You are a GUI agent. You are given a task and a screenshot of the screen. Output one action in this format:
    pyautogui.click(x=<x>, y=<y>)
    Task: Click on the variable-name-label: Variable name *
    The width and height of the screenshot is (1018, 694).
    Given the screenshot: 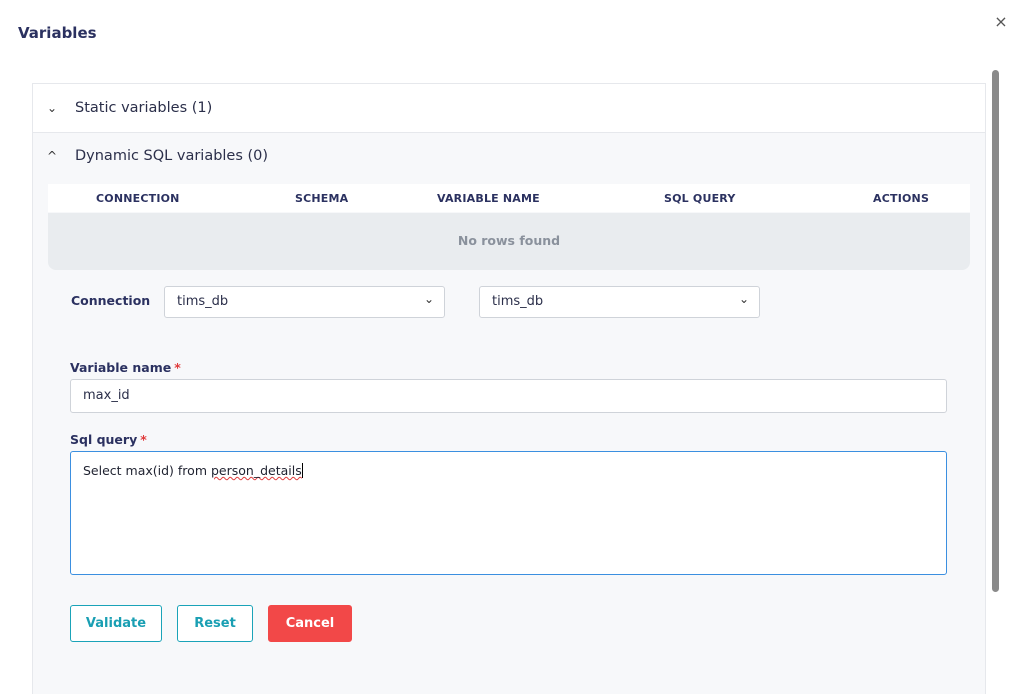 What is the action you would take?
    pyautogui.click(x=125, y=367)
    